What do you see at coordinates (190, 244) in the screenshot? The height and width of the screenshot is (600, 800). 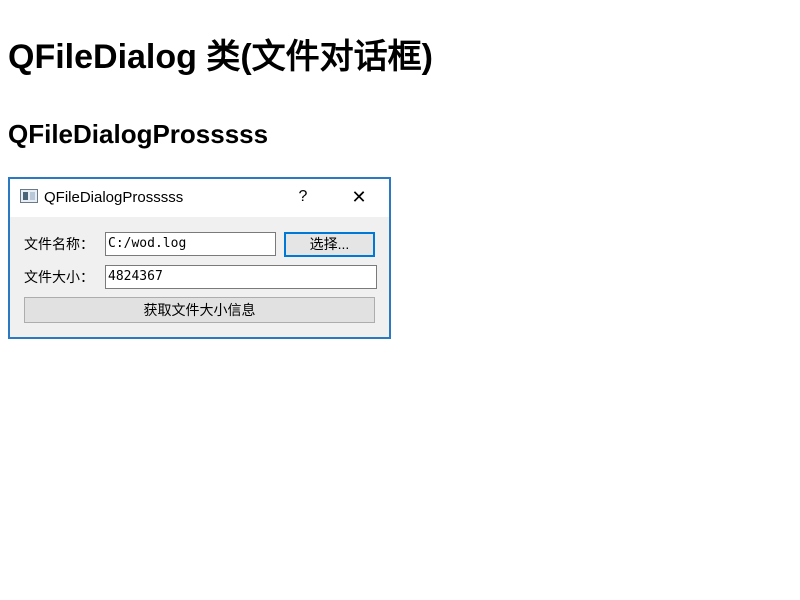 I see `file-name-field: C:/wod.log` at bounding box center [190, 244].